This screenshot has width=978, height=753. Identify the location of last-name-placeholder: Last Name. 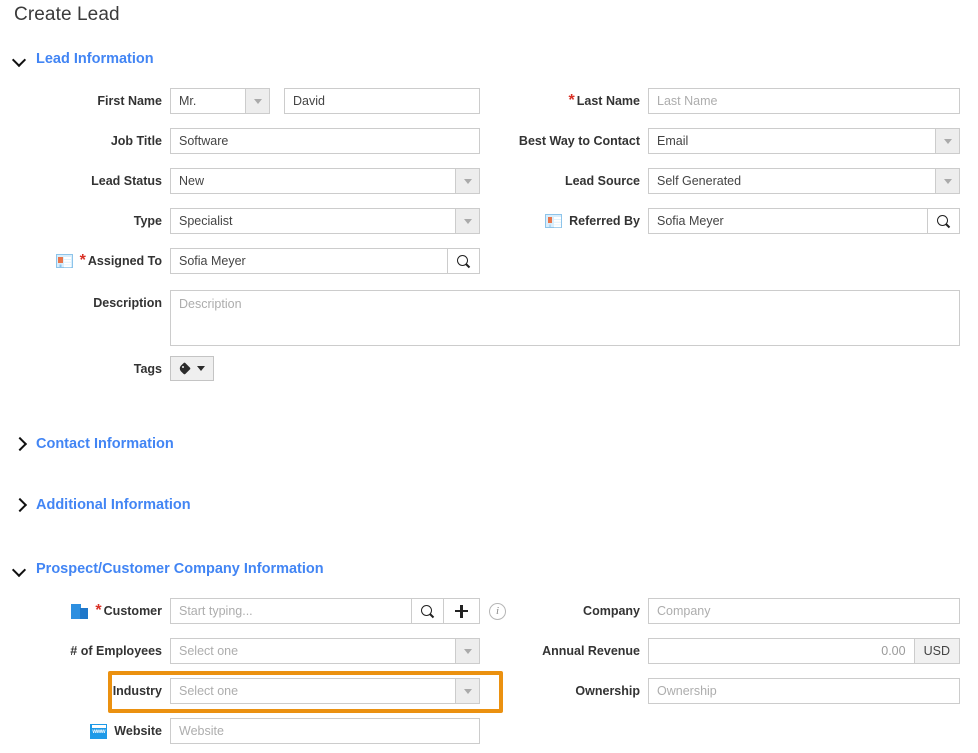
(687, 101).